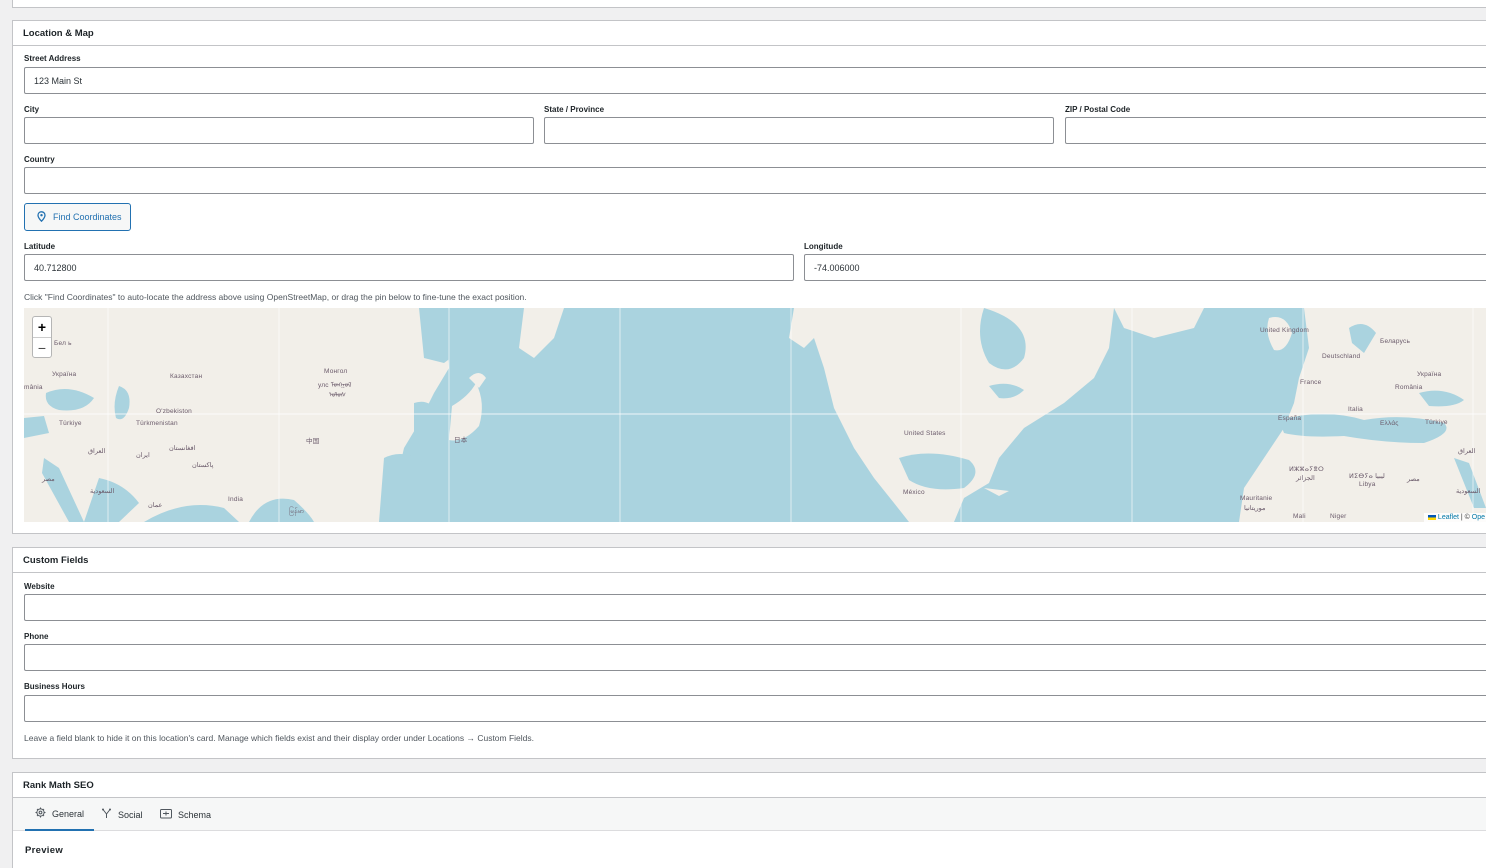 This screenshot has width=1486, height=868. I want to click on website-label: Website, so click(39, 586).